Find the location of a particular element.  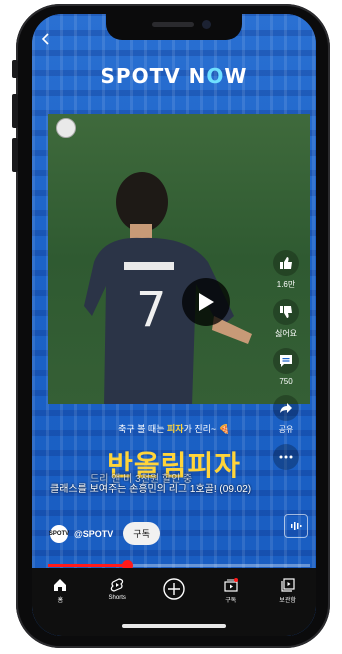

nav-subscriptions: 구독 is located at coordinates (231, 591).